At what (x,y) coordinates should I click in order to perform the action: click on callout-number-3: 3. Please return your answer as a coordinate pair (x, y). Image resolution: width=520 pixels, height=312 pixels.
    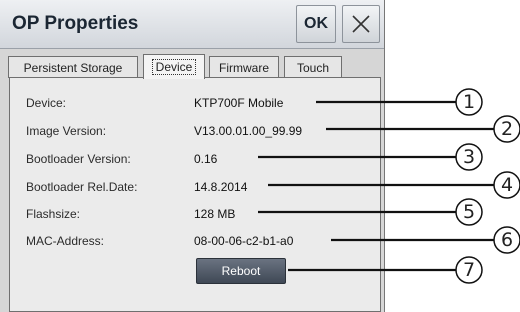
    Looking at the image, I should click on (469, 157).